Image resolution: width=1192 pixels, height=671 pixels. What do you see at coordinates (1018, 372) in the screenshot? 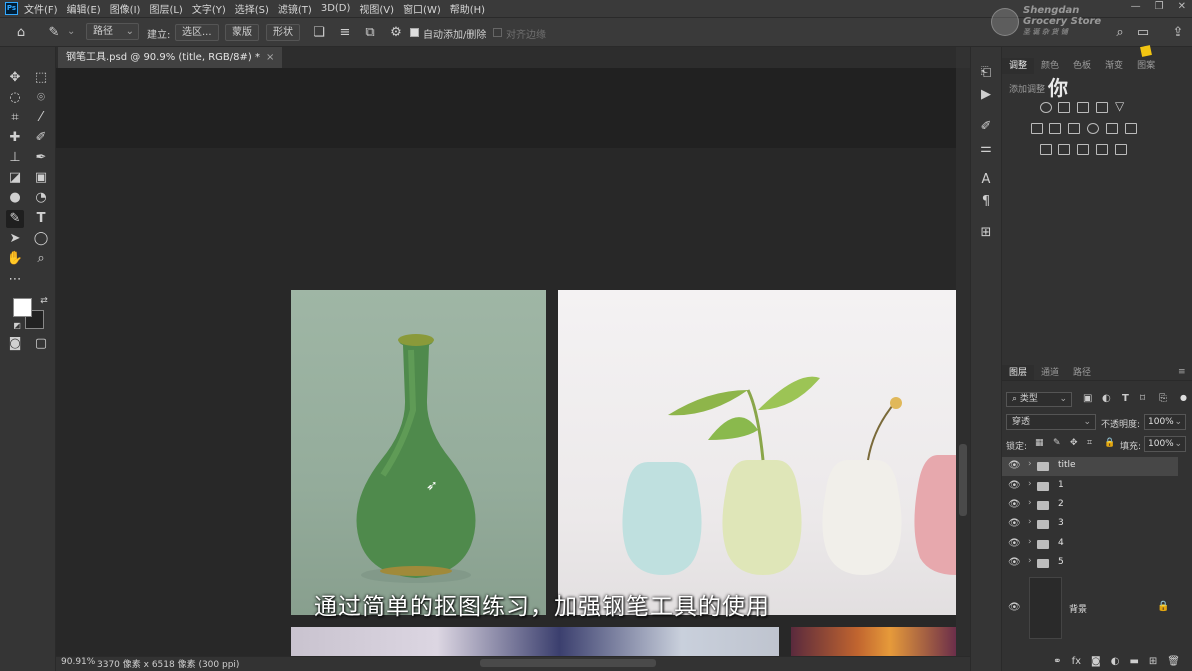
I see `tab-layers: 图层` at bounding box center [1018, 372].